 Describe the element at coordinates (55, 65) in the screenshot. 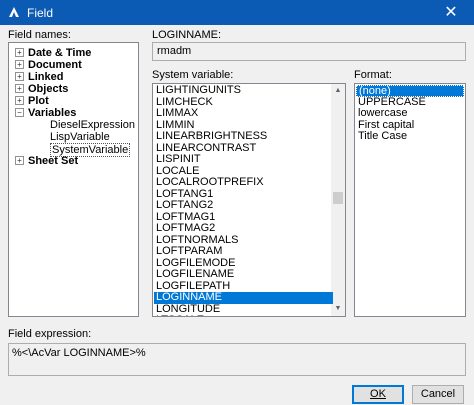

I see `tree-item-label: Document` at that location.